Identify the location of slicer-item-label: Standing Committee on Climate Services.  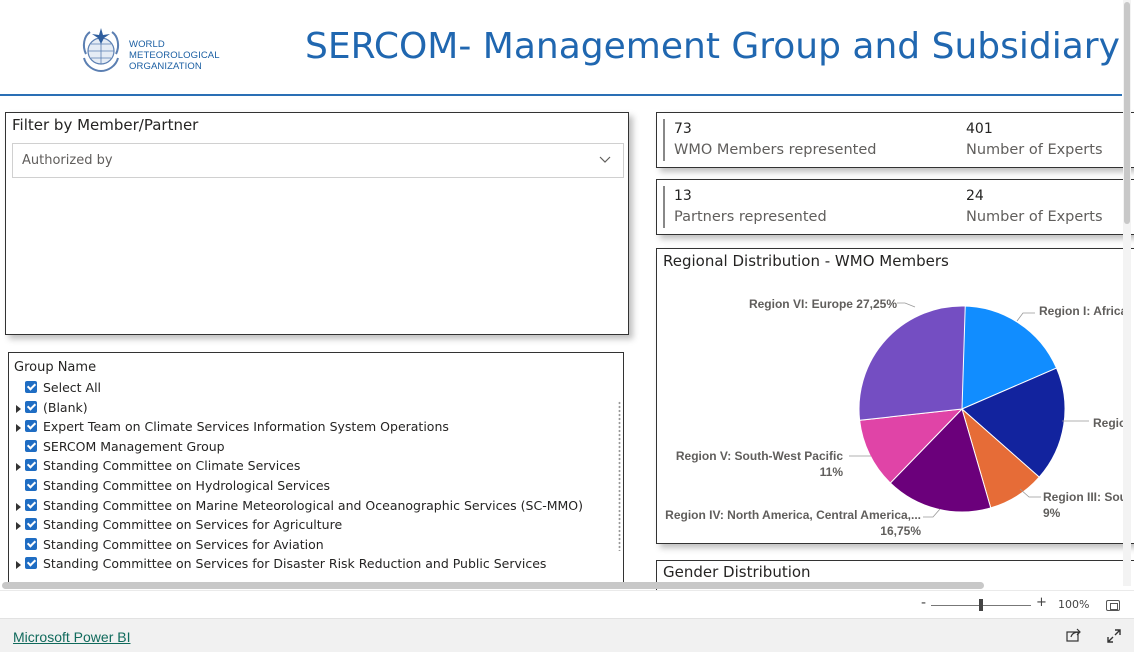
(172, 466).